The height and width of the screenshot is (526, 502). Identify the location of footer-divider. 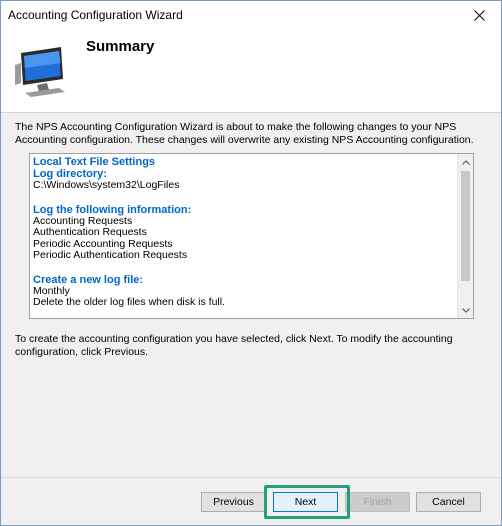
(251, 477).